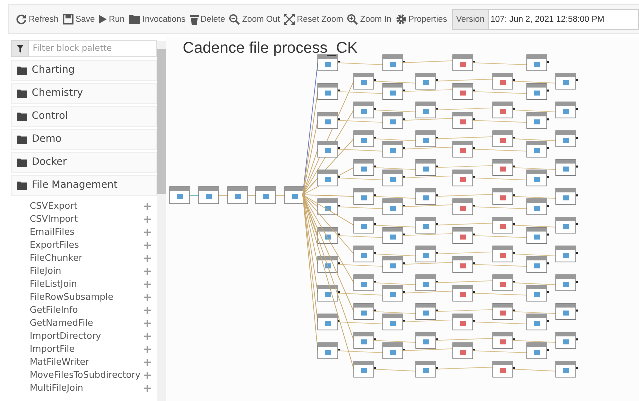  What do you see at coordinates (52, 349) in the screenshot?
I see `block-item: ImportFile` at bounding box center [52, 349].